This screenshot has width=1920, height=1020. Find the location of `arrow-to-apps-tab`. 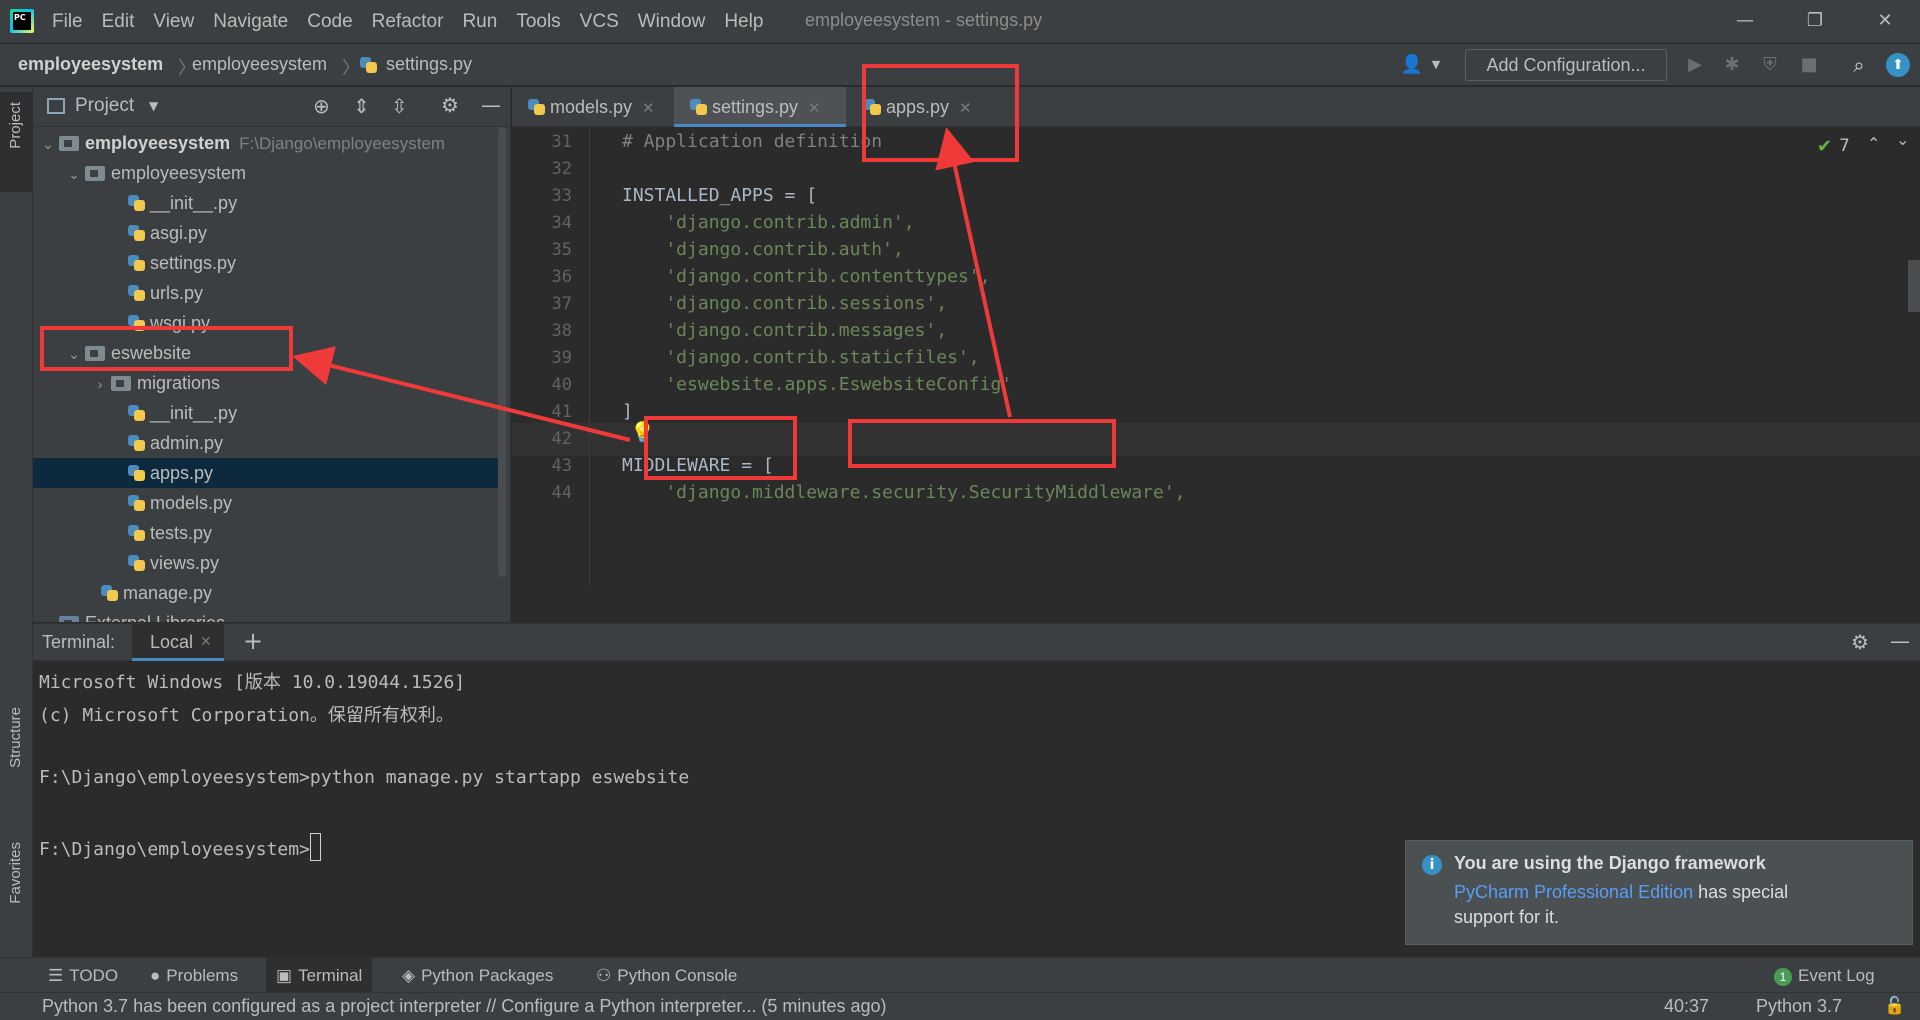

arrow-to-apps-tab is located at coordinates (973, 272).